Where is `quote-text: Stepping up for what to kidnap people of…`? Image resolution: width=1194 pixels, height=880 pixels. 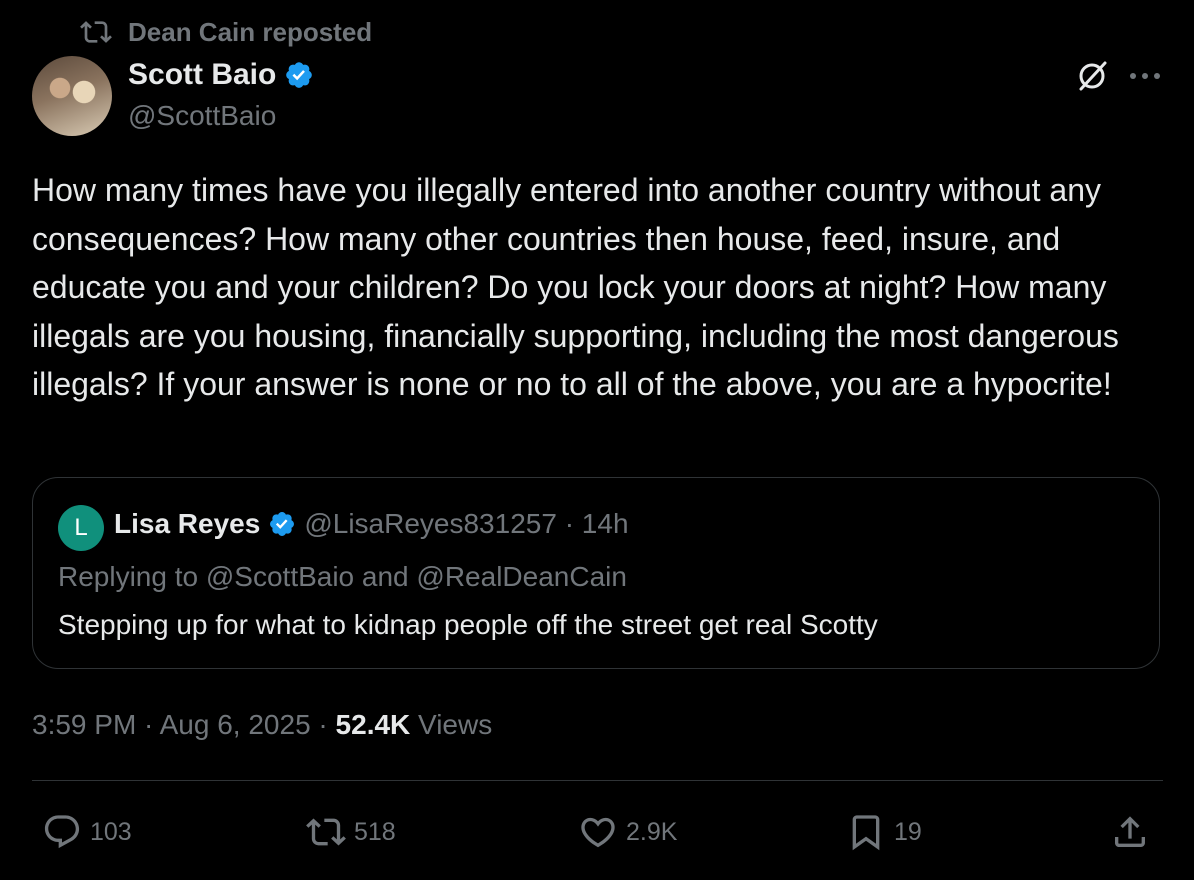
quote-text: Stepping up for what to kidnap people of… is located at coordinates (468, 624).